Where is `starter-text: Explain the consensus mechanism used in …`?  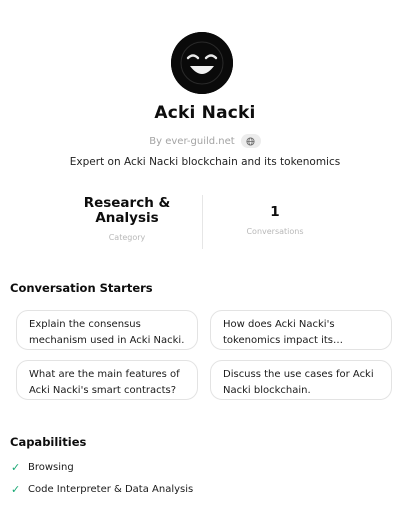
starter-text: Explain the consensus mechanism used in … is located at coordinates (107, 332).